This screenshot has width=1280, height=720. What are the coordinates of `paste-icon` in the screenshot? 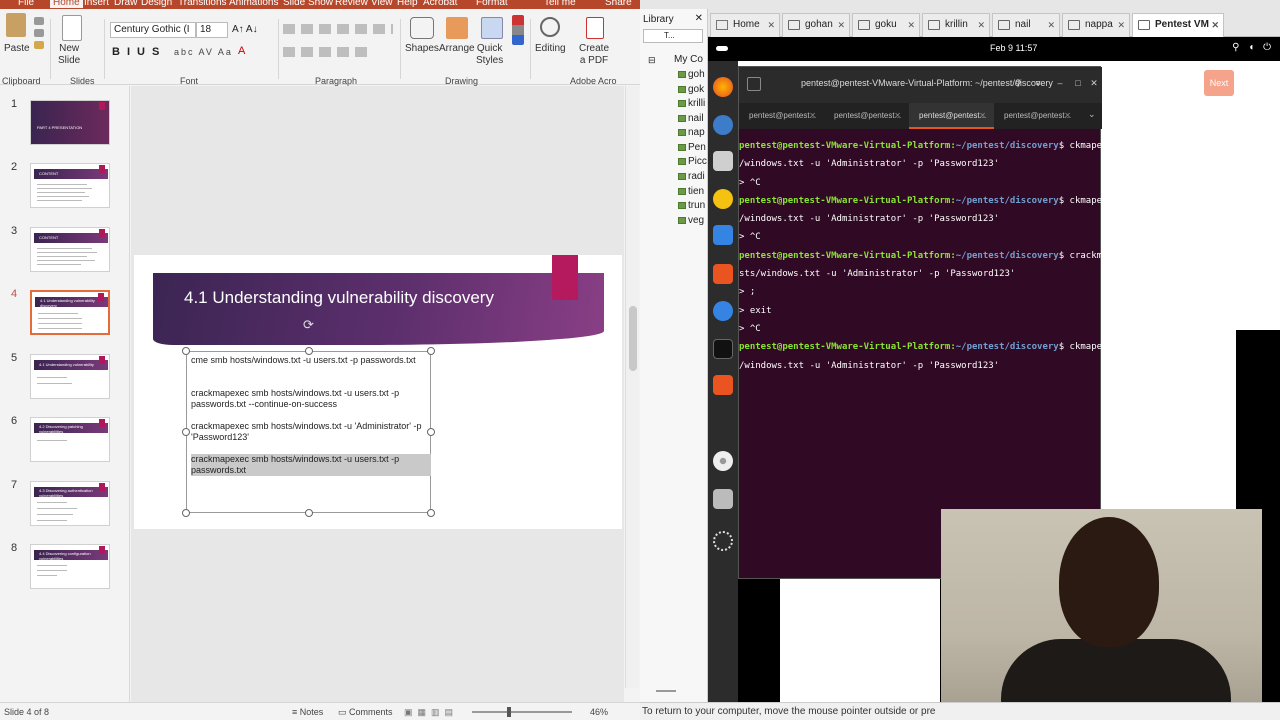 It's located at (16, 25).